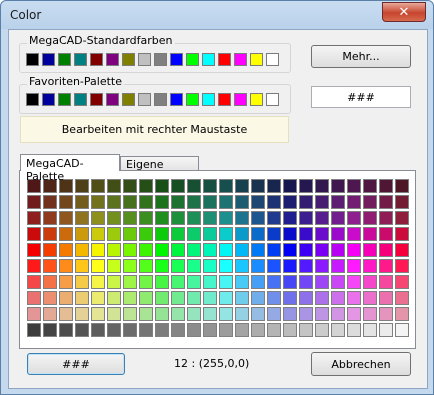 The image size is (434, 395). What do you see at coordinates (76, 364) in the screenshot?
I see `selected-color-button: ###` at bounding box center [76, 364].